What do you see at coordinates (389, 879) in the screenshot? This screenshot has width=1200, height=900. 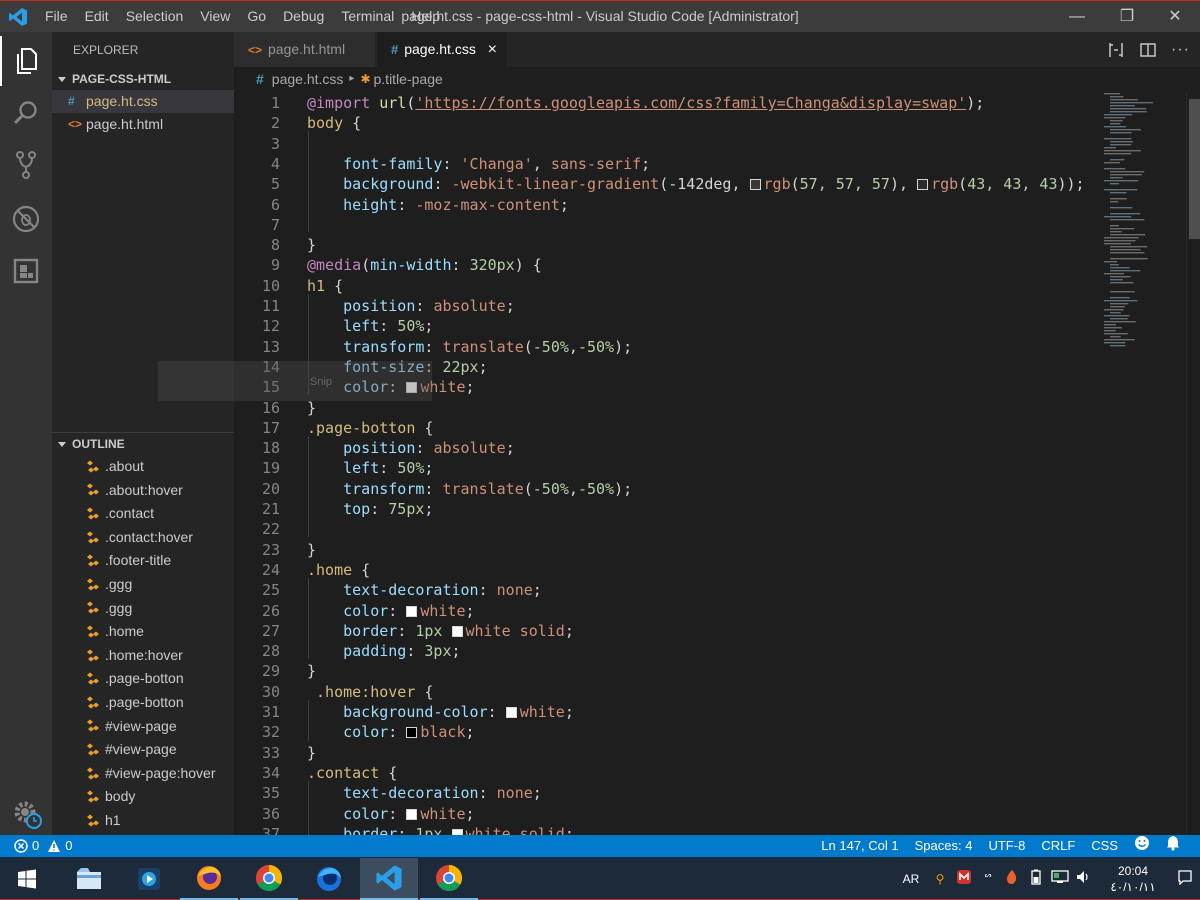 I see `vscode-taskbar-icon` at bounding box center [389, 879].